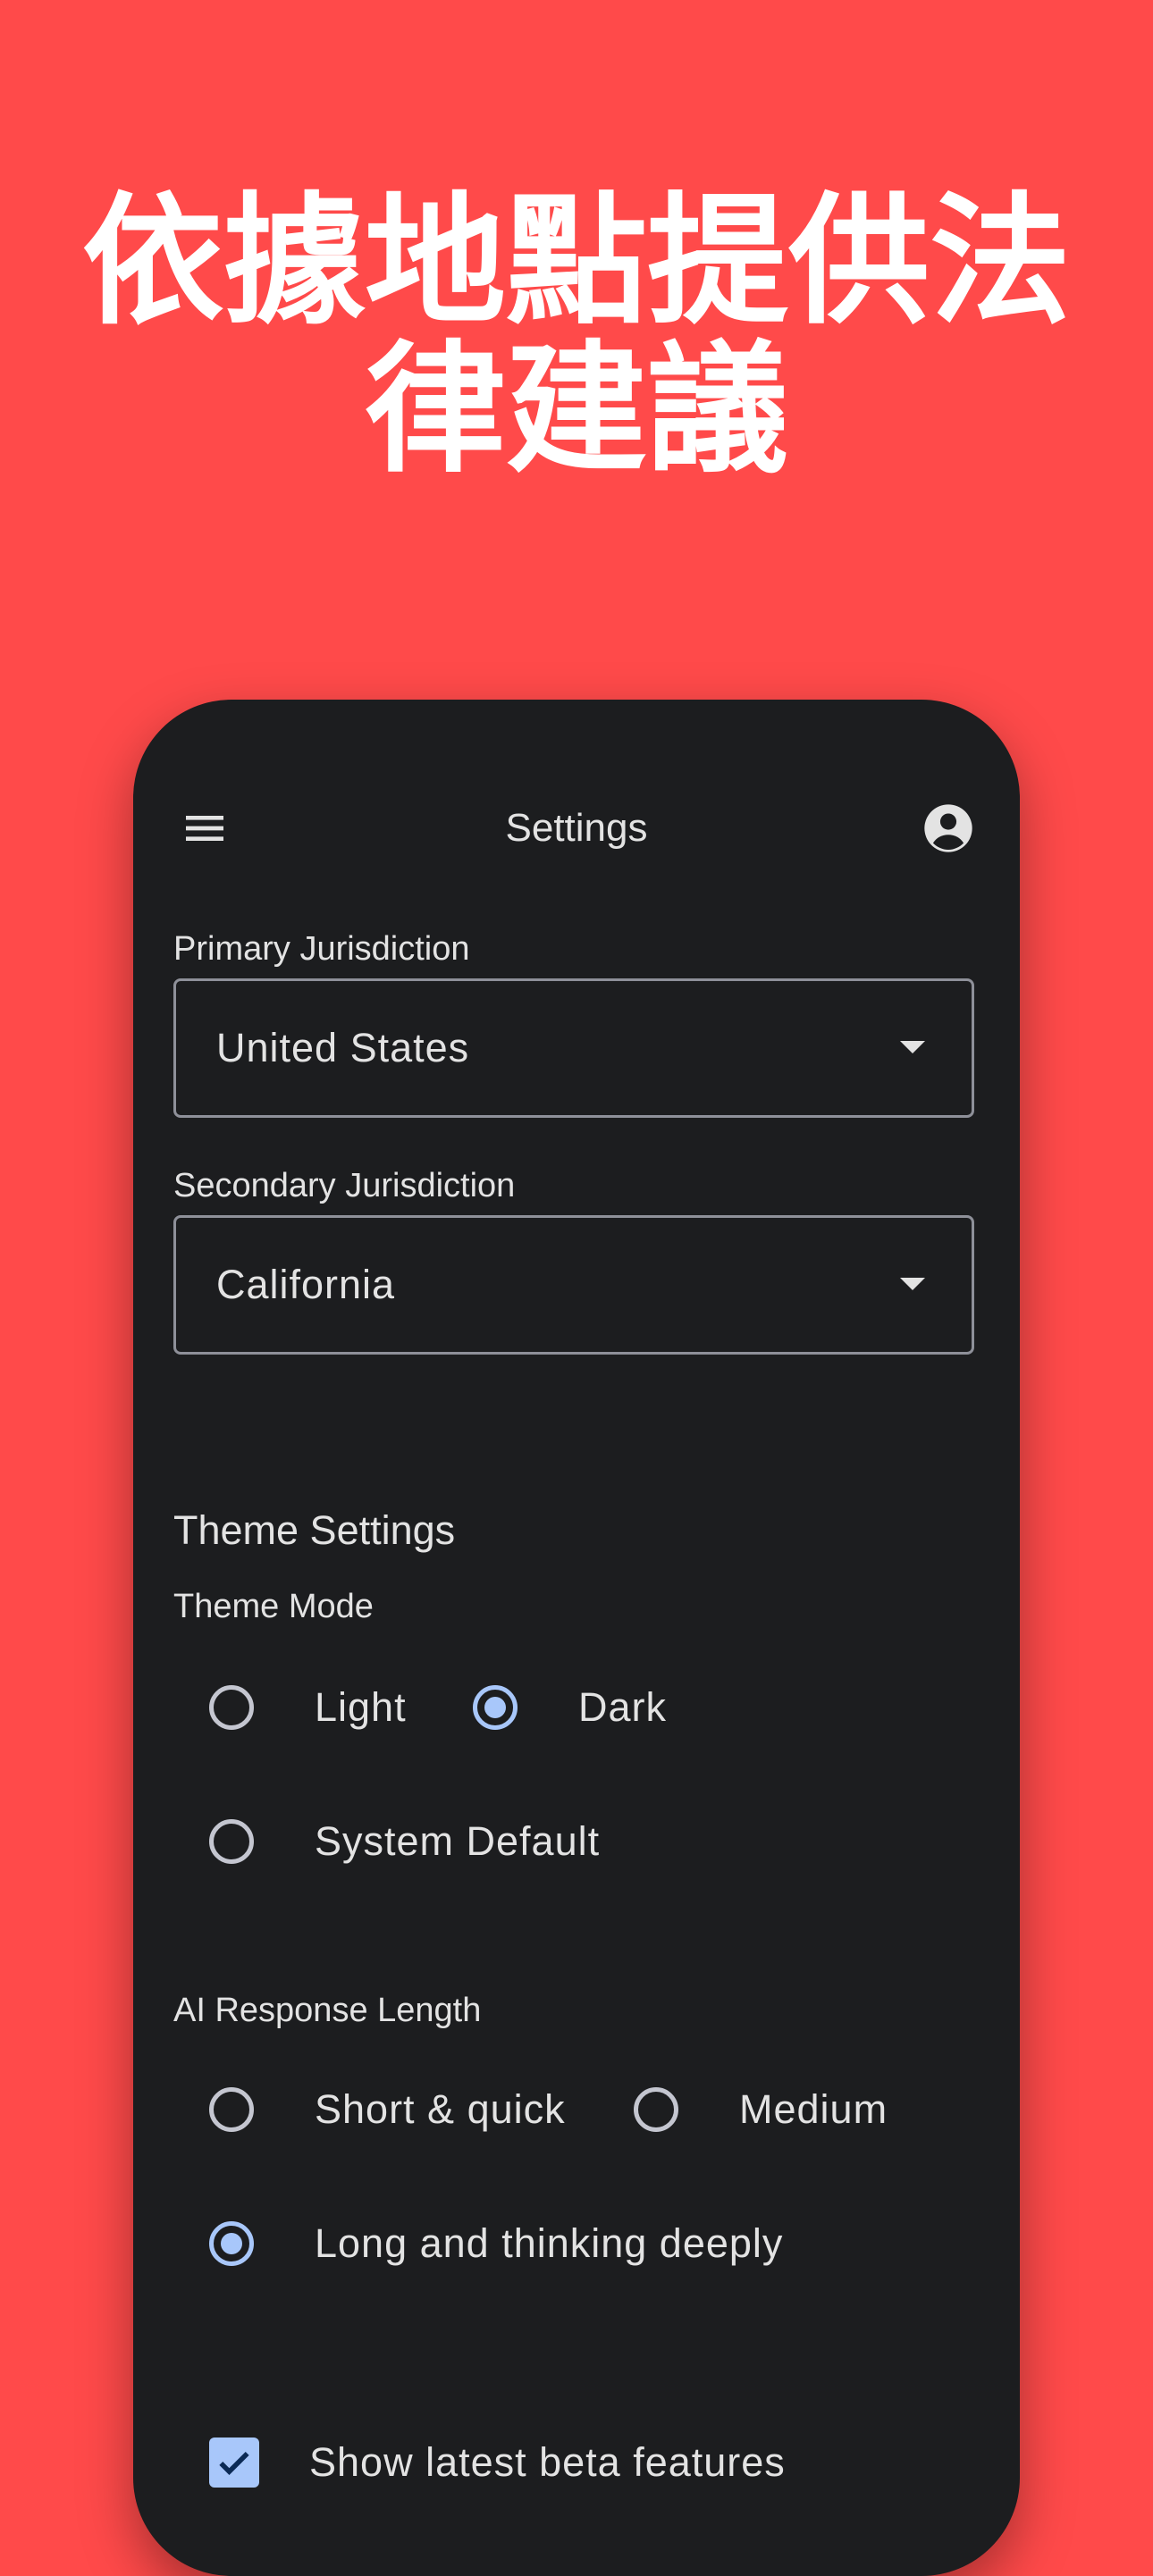 Image resolution: width=1153 pixels, height=2576 pixels. What do you see at coordinates (441, 2109) in the screenshot?
I see `ai-option-short-label: Short & quick` at bounding box center [441, 2109].